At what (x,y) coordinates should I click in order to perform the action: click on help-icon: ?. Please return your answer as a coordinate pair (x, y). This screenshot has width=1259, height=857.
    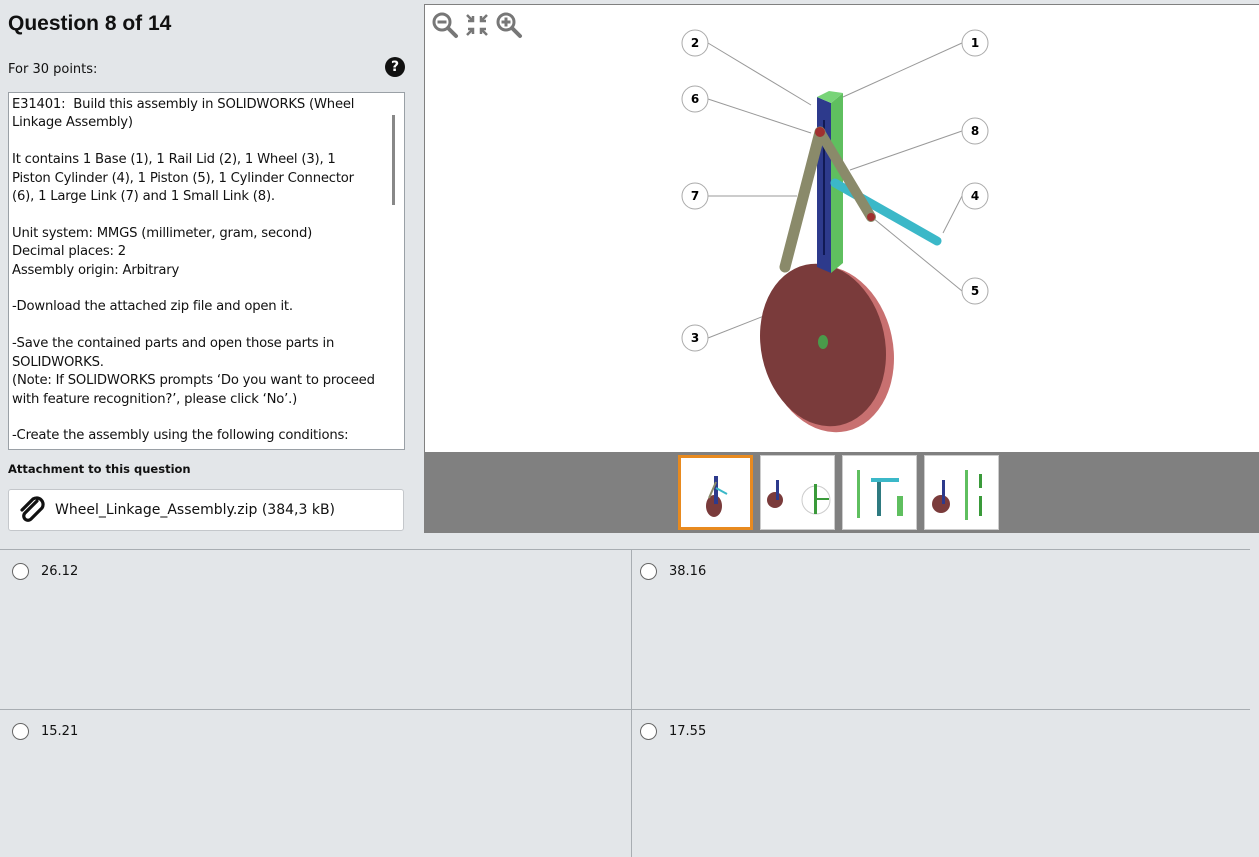
    Looking at the image, I should click on (395, 67).